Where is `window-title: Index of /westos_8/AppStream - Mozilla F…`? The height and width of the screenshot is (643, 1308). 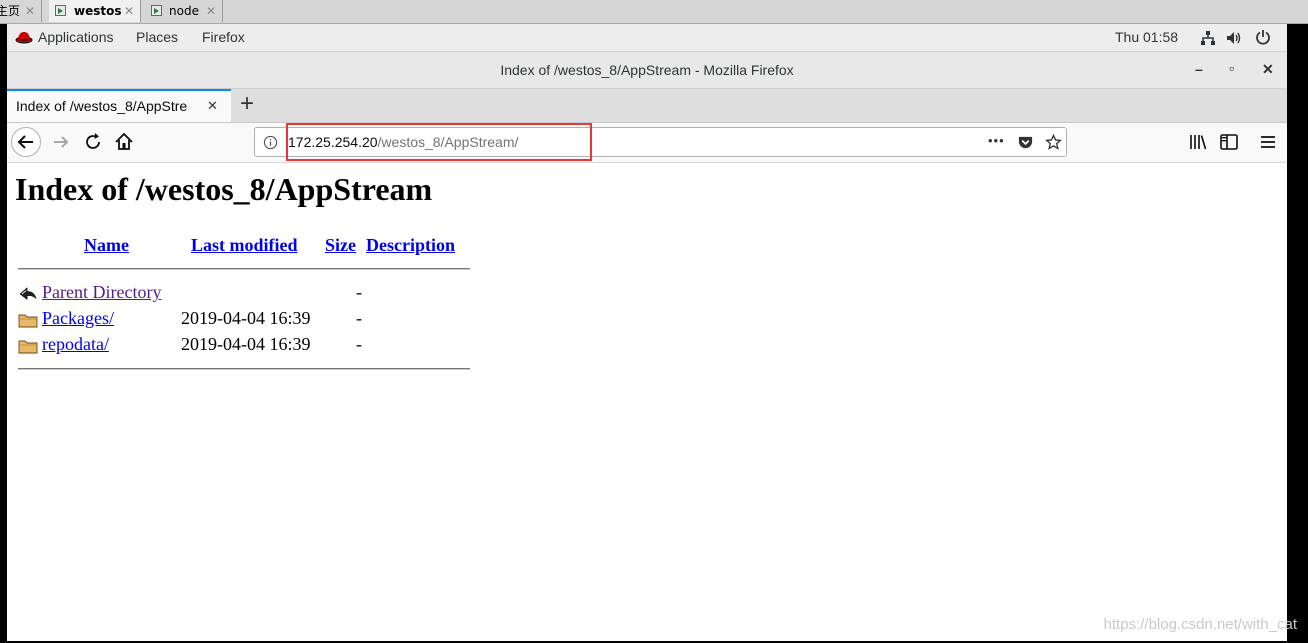 window-title: Index of /westos_8/AppStream - Mozilla F… is located at coordinates (647, 70).